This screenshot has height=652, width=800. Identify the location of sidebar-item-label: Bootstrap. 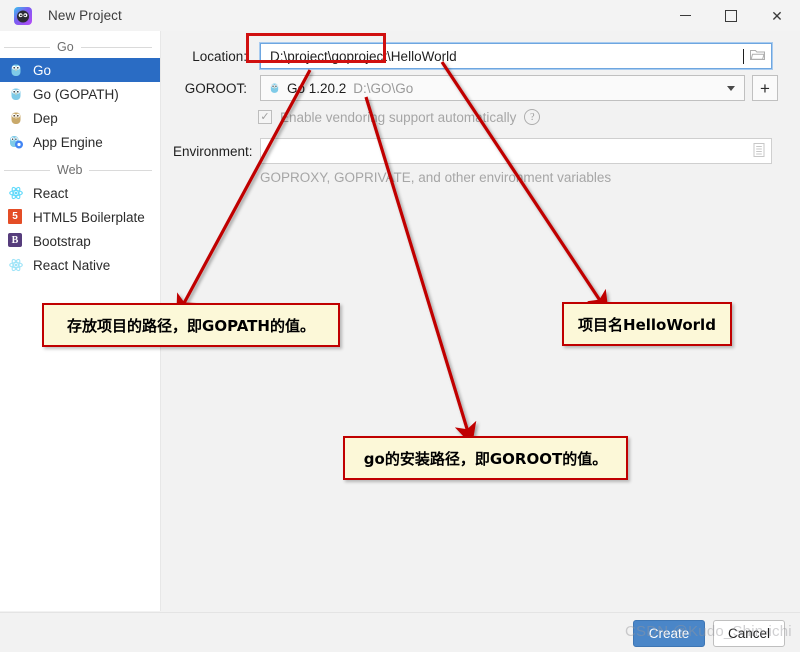
(62, 241).